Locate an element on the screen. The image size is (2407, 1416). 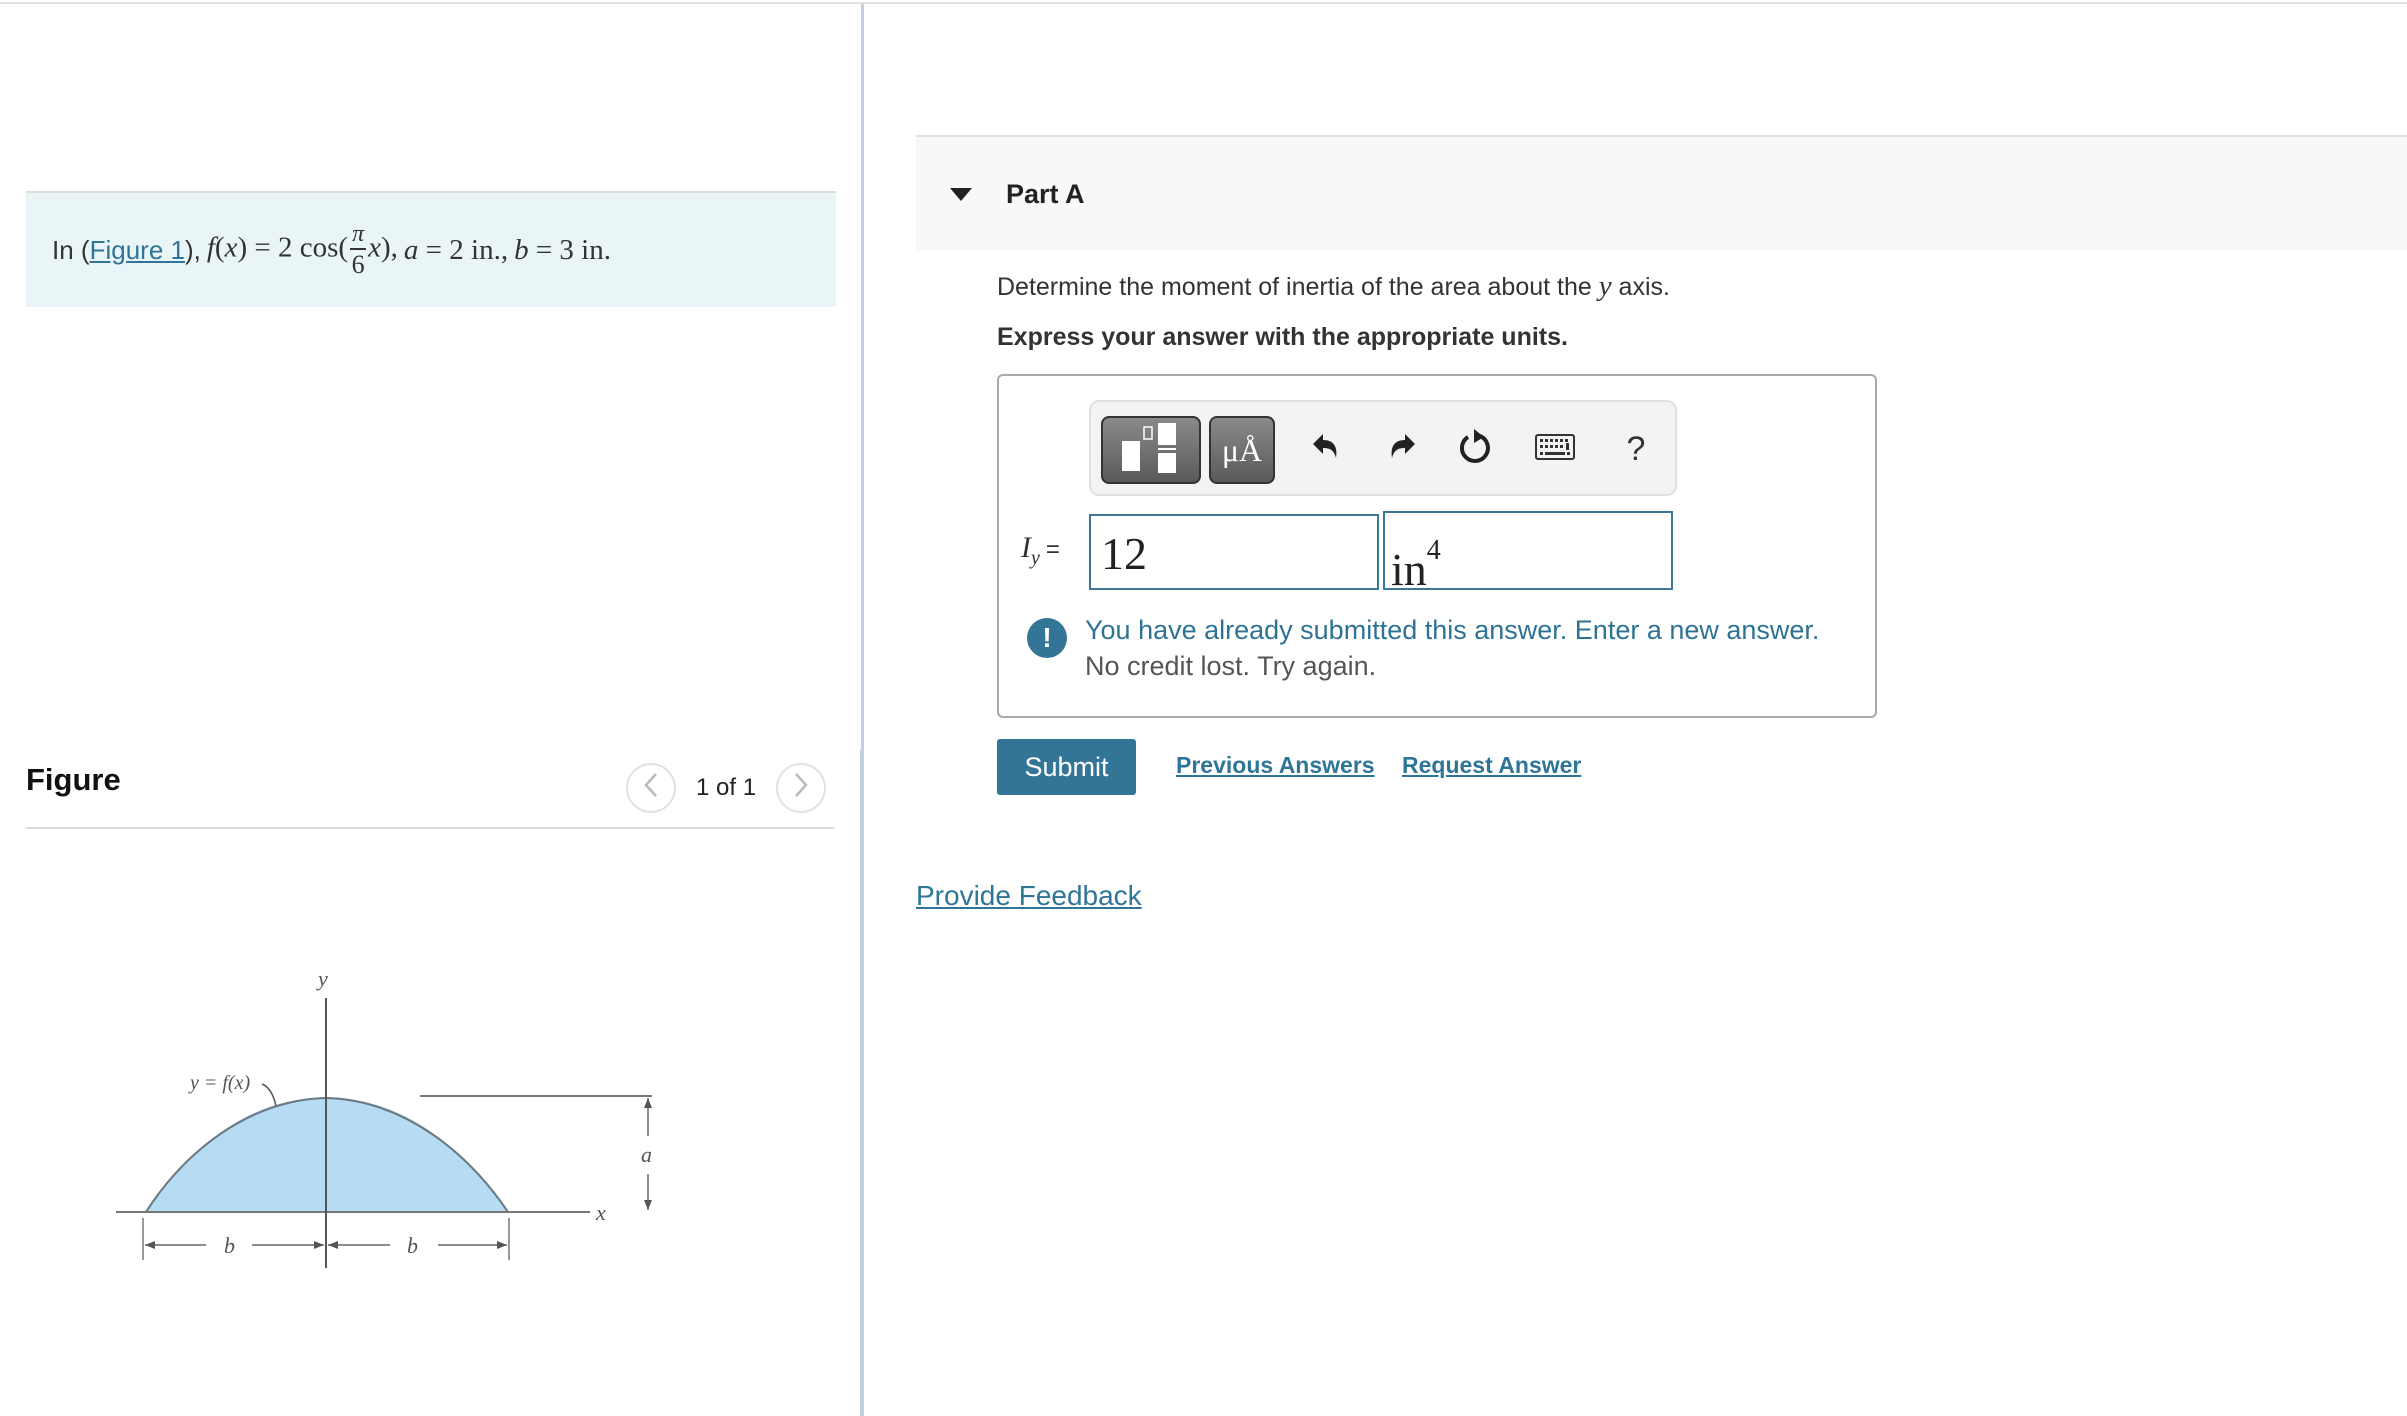
chevron-left-icon is located at coordinates (651, 788).